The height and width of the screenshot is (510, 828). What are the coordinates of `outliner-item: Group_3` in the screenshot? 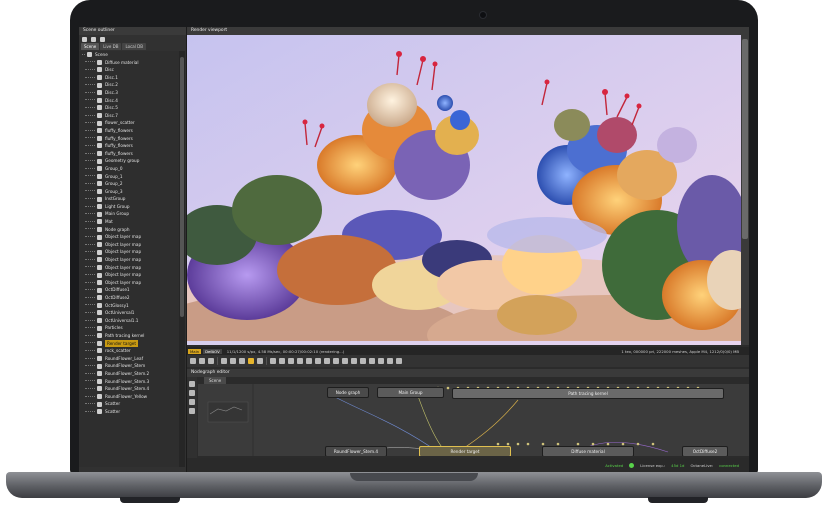 It's located at (129, 192).